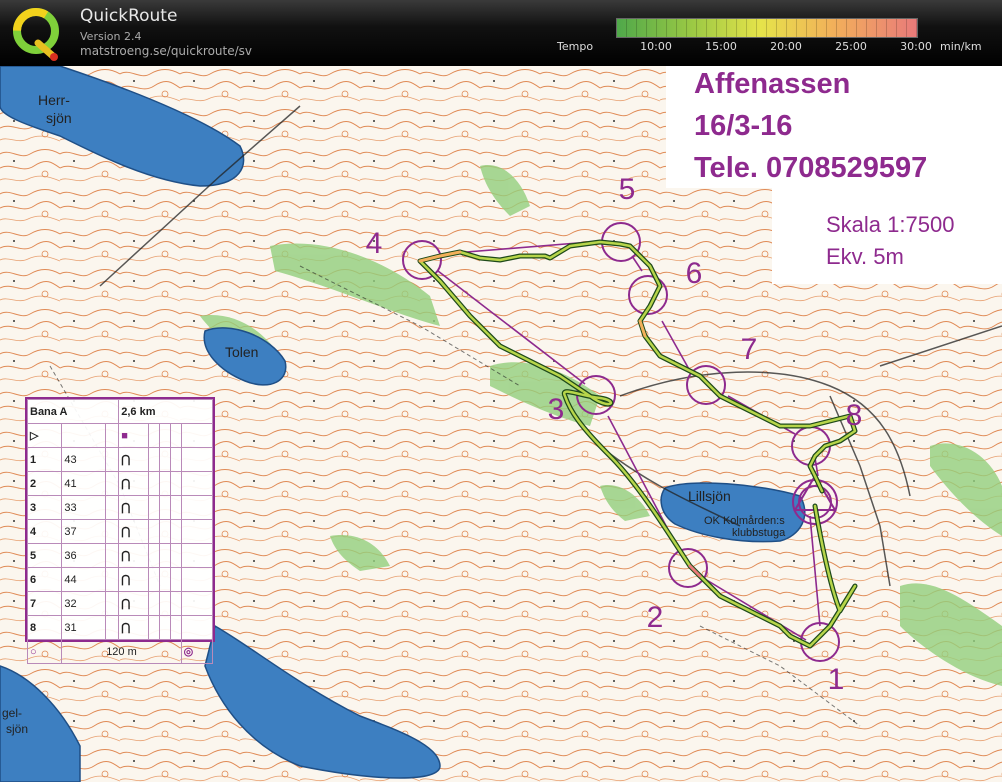  What do you see at coordinates (772, 84) in the screenshot?
I see `event-title: Affenassen` at bounding box center [772, 84].